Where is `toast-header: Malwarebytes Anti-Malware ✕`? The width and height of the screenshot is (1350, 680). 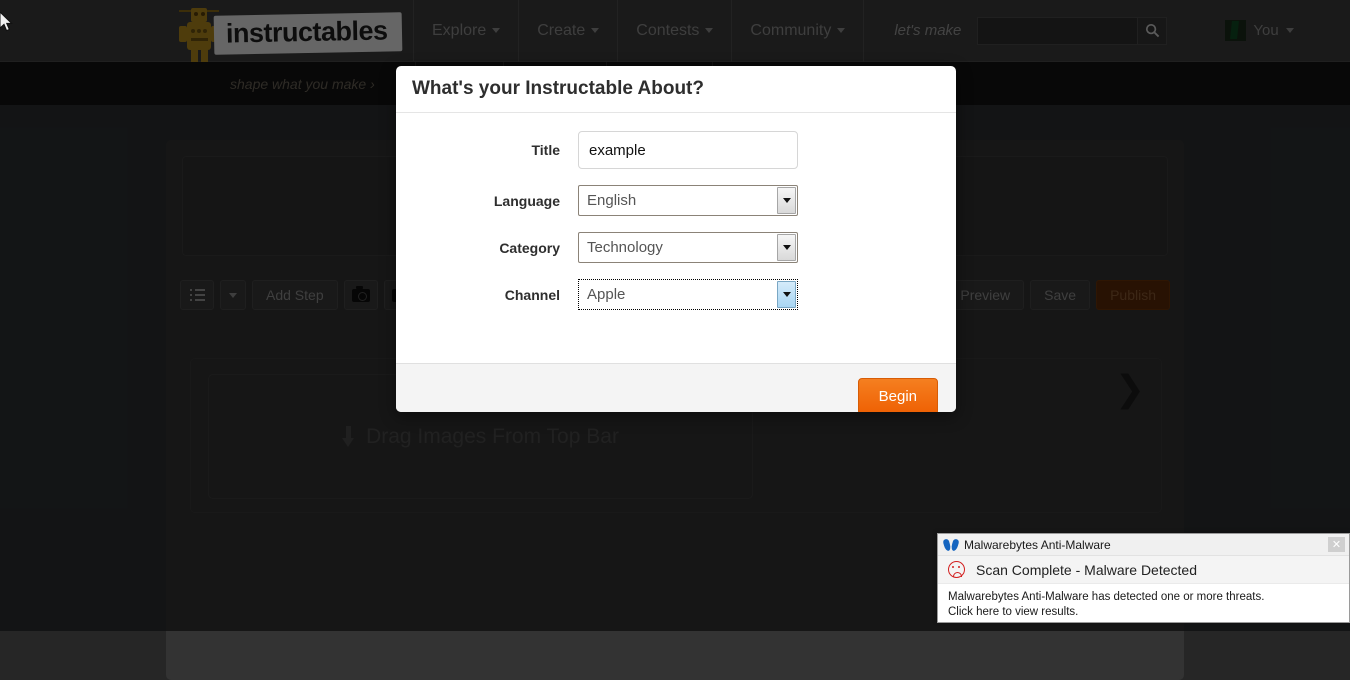 toast-header: Malwarebytes Anti-Malware ✕ is located at coordinates (1143, 545).